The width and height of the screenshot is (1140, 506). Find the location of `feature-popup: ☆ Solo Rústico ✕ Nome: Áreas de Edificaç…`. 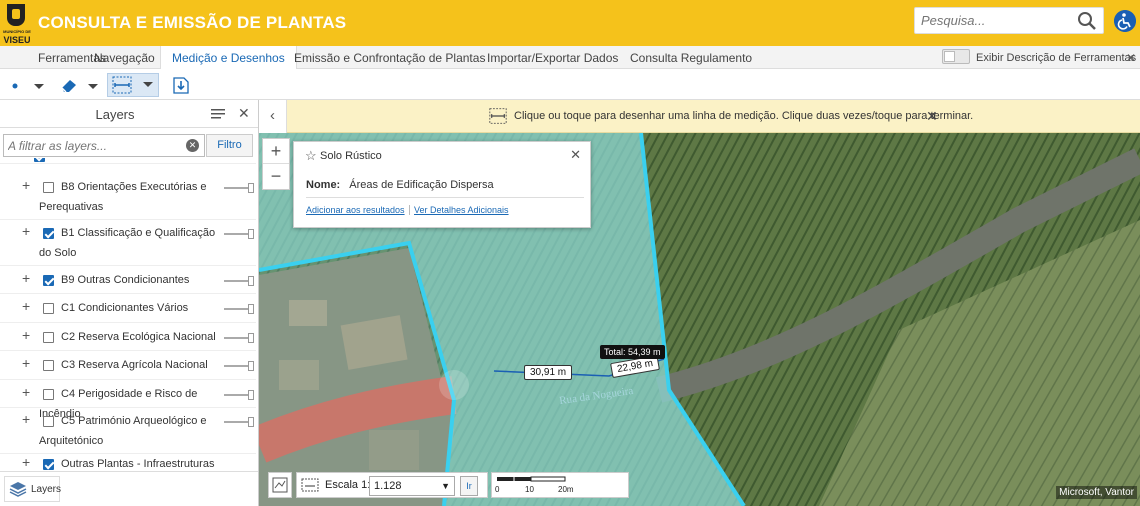

feature-popup: ☆ Solo Rústico ✕ Nome: Áreas de Edificaç… is located at coordinates (442, 184).